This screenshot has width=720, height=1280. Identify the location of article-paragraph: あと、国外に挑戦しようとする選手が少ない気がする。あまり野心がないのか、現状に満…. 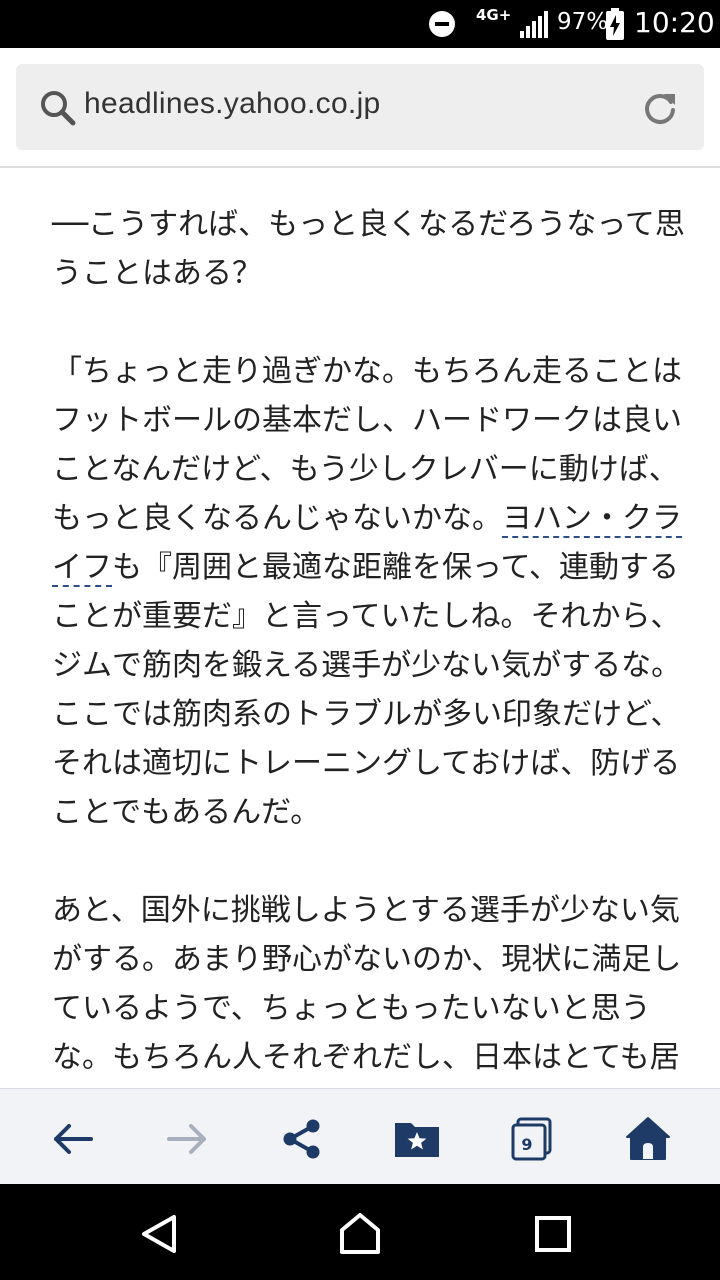
(367, 991).